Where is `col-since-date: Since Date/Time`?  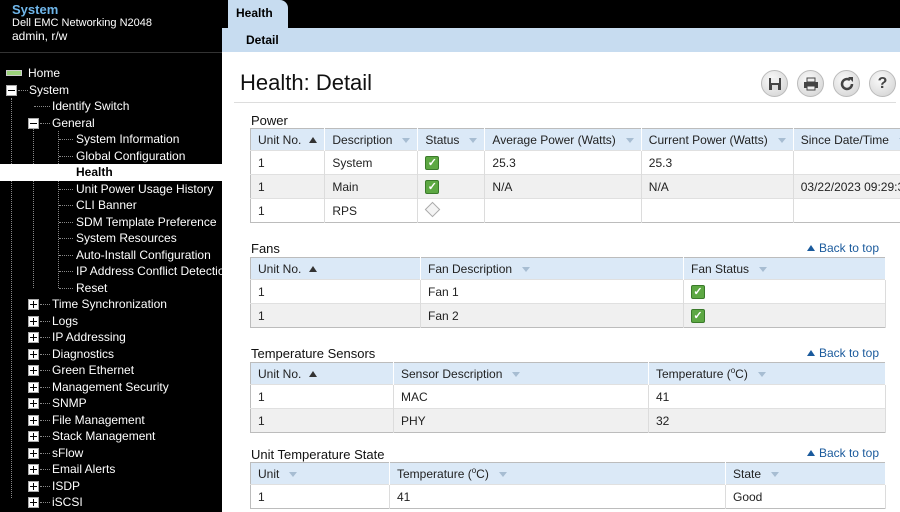
col-since-date: Since Date/Time is located at coordinates (846, 139).